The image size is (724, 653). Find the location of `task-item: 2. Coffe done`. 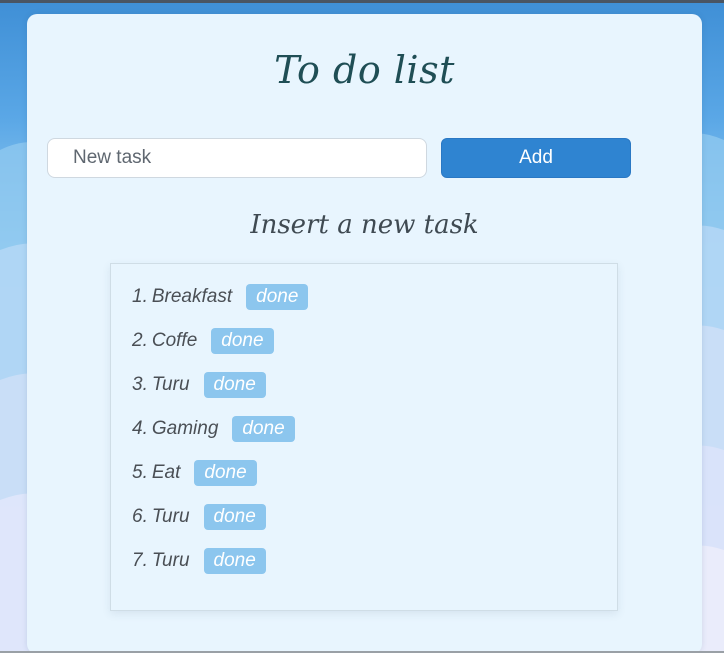

task-item: 2. Coffe done is located at coordinates (374, 350).